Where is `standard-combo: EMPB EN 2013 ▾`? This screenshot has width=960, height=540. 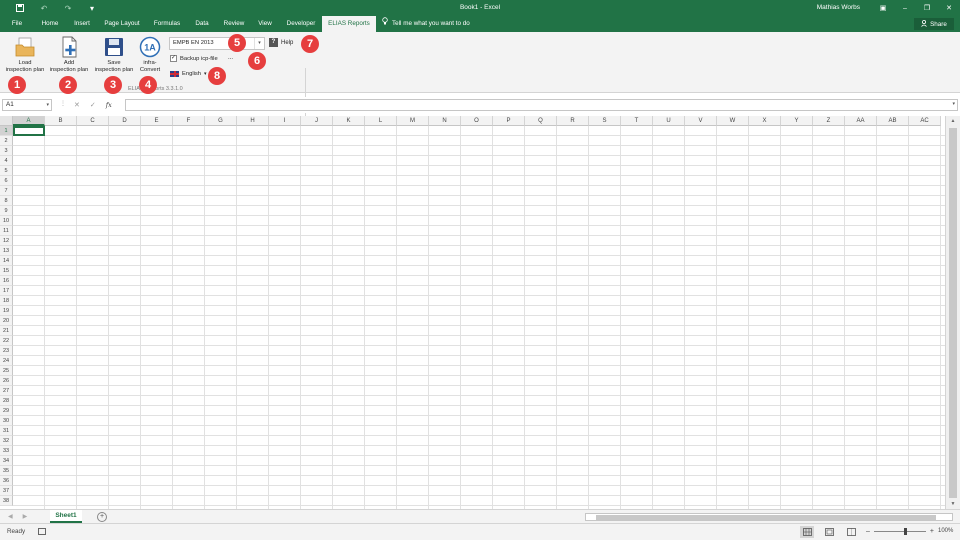 standard-combo: EMPB EN 2013 ▾ is located at coordinates (217, 43).